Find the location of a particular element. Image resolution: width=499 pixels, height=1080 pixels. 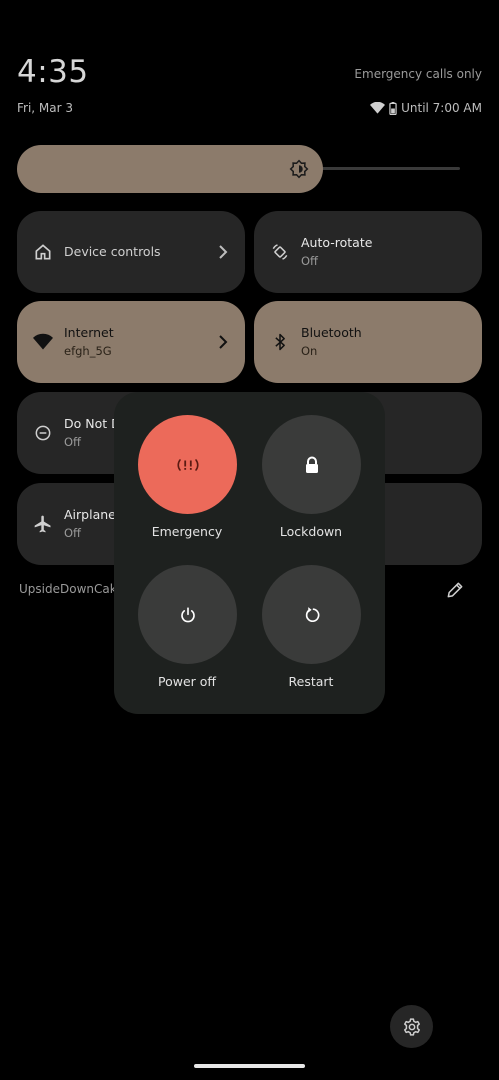

home-icon is located at coordinates (43, 252).